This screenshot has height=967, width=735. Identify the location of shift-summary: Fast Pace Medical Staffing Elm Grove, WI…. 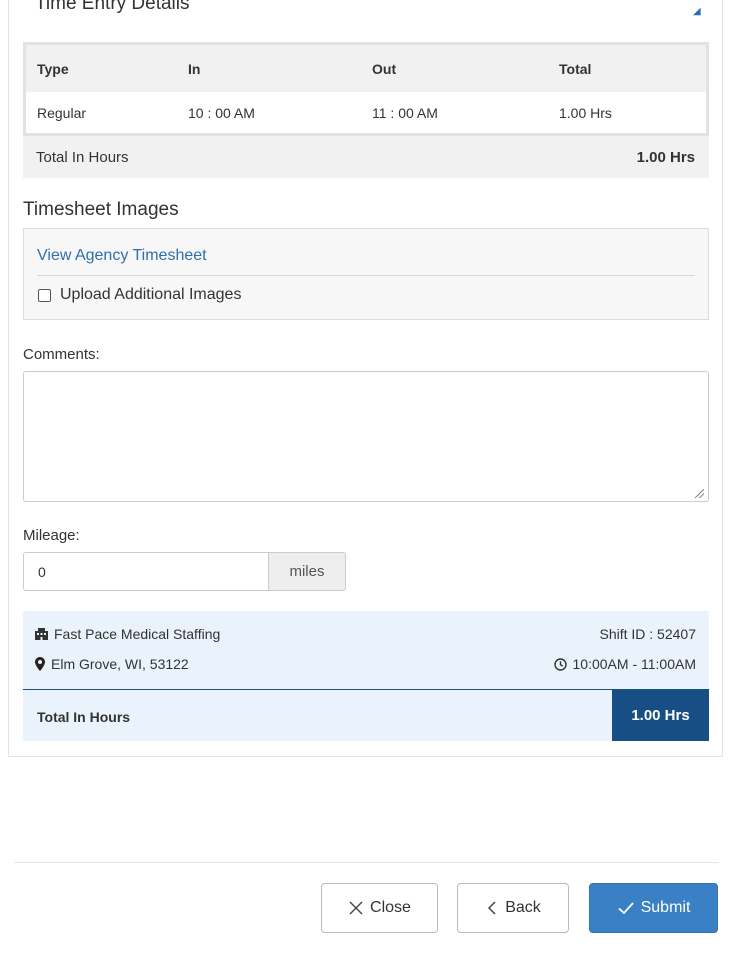
(366, 676).